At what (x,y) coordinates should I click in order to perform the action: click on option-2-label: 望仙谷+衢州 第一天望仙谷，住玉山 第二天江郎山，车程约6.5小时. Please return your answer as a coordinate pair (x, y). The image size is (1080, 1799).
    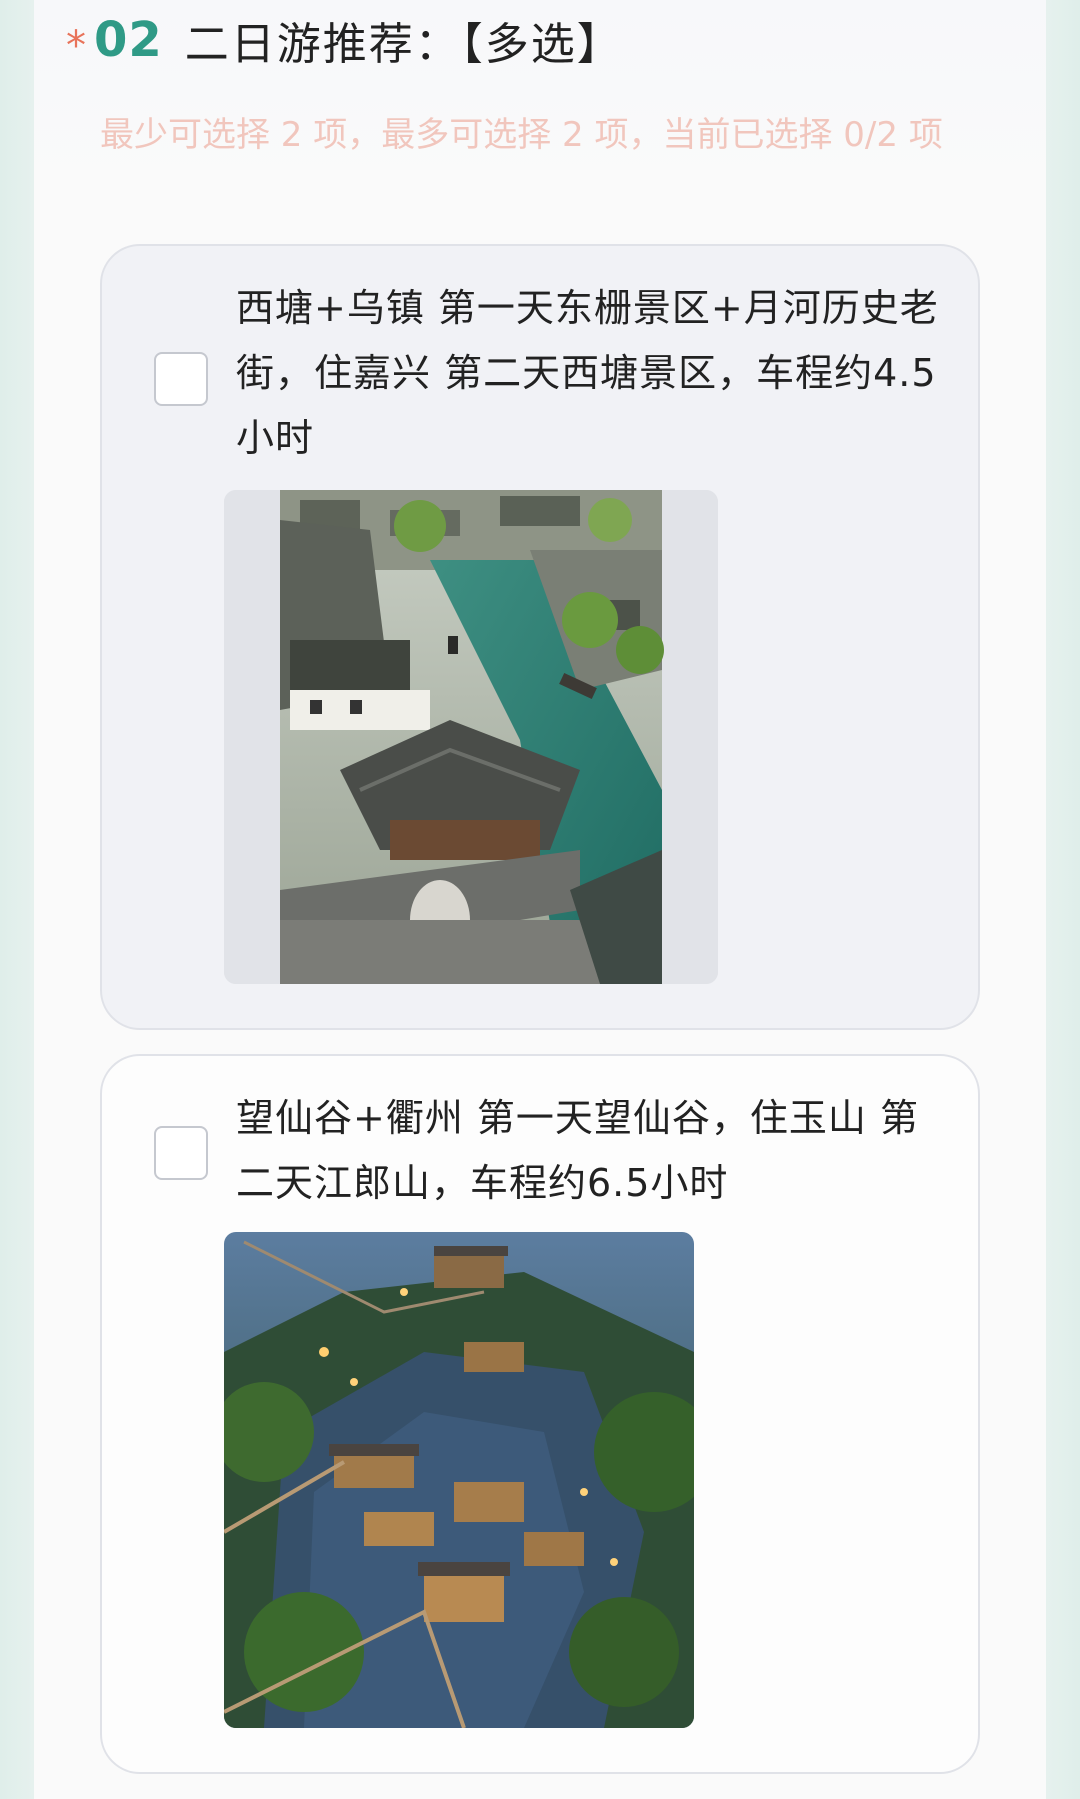
    Looking at the image, I should click on (577, 1150).